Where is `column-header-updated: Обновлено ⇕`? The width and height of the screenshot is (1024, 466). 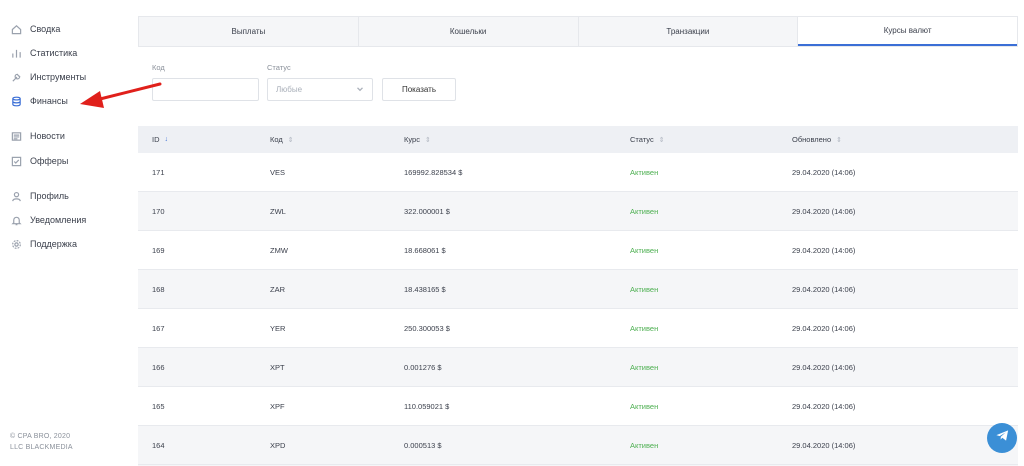
column-header-updated: Обновлено ⇕ is located at coordinates (817, 139).